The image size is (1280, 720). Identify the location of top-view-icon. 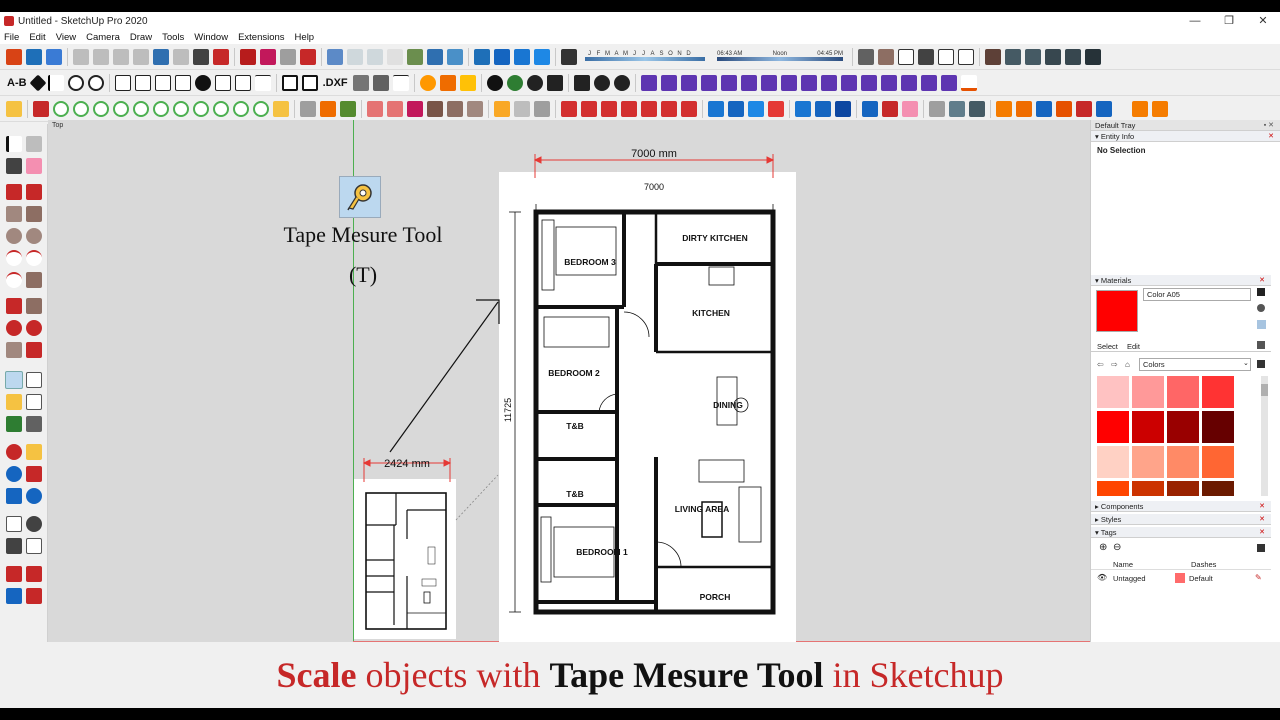
(502, 56).